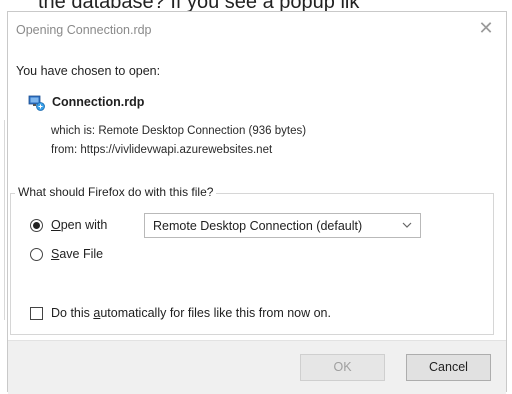 The image size is (512, 394). What do you see at coordinates (73, 131) in the screenshot?
I see `which-is-label: which is:` at bounding box center [73, 131].